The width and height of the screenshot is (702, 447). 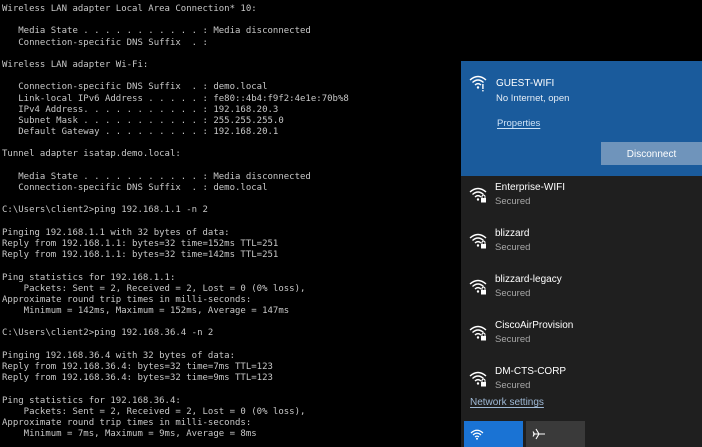 What do you see at coordinates (581, 337) in the screenshot?
I see `network-item-ciscoairprovision: CiscoAirProvision Secured` at bounding box center [581, 337].